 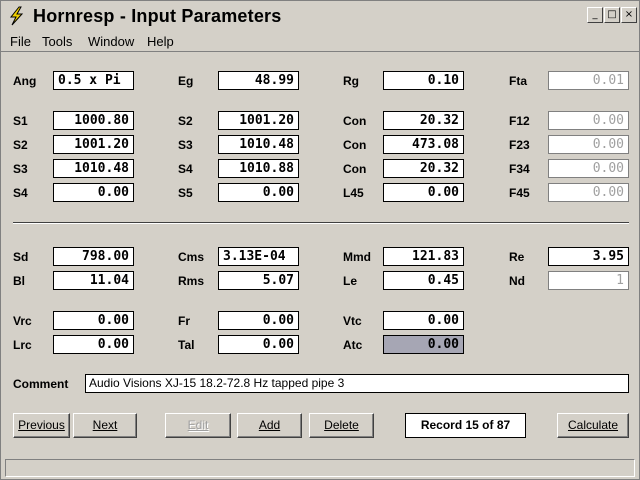 I want to click on menu-window: Window, so click(x=111, y=41).